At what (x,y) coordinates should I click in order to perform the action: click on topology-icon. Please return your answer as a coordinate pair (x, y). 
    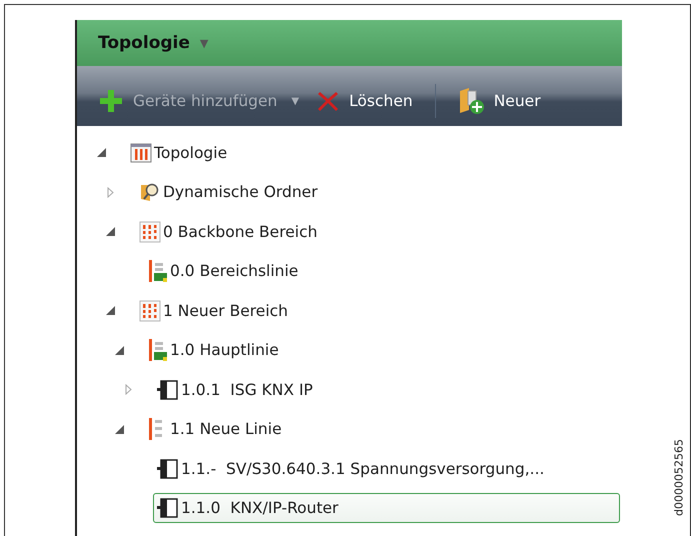
    Looking at the image, I should click on (141, 152).